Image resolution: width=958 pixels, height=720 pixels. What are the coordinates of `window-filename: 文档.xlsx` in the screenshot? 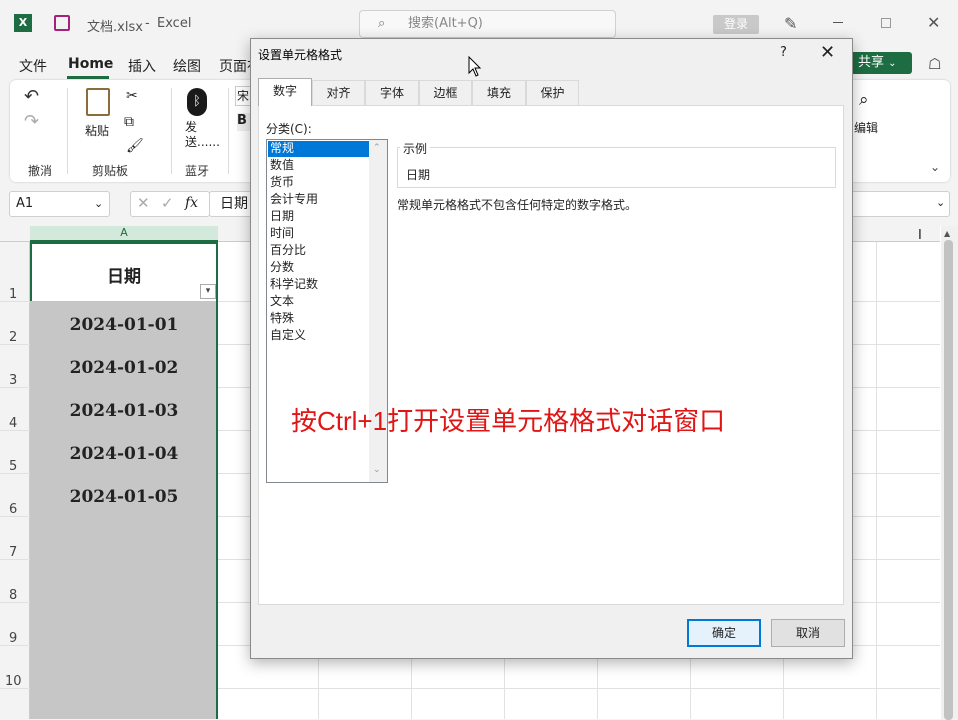 It's located at (115, 27).